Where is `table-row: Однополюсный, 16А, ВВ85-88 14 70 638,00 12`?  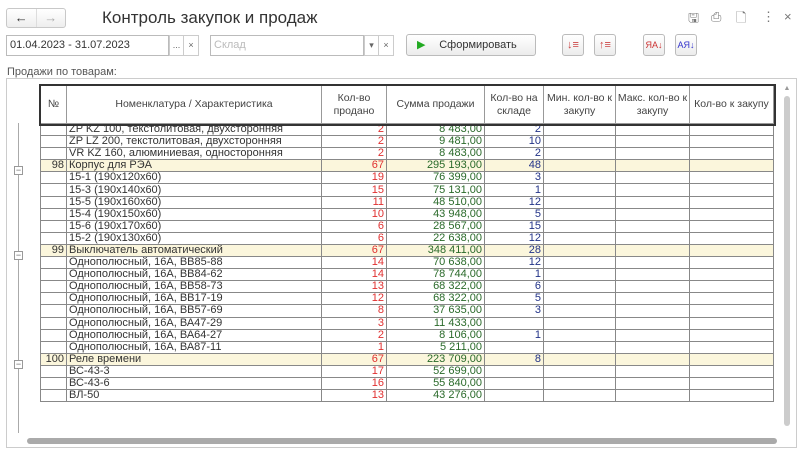
table-row: Однополюсный, 16А, ВВ85-88 14 70 638,00 12 is located at coordinates (407, 263).